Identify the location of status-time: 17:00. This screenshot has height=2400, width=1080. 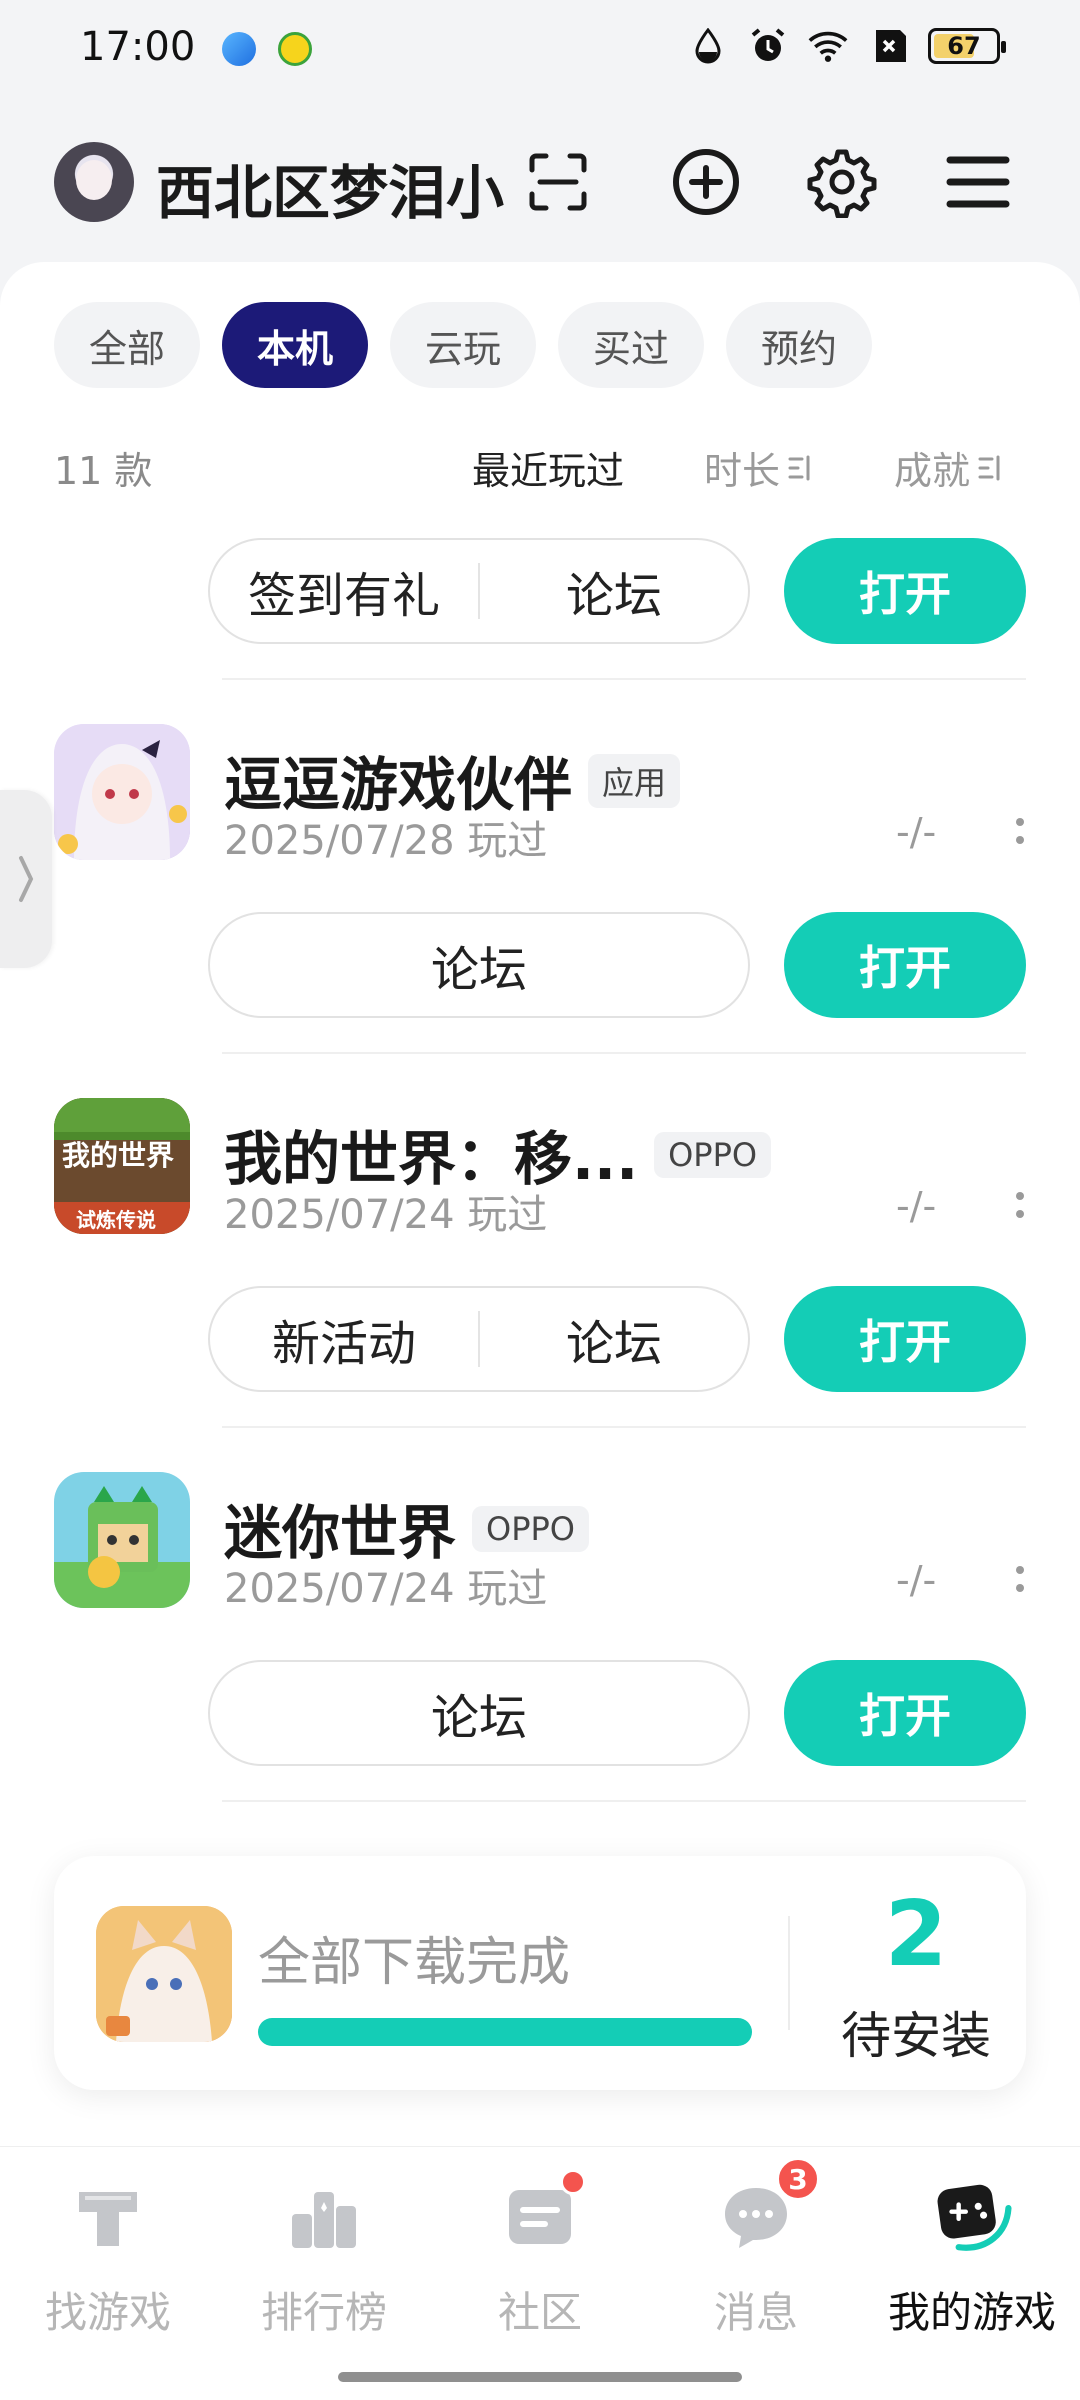
(138, 47).